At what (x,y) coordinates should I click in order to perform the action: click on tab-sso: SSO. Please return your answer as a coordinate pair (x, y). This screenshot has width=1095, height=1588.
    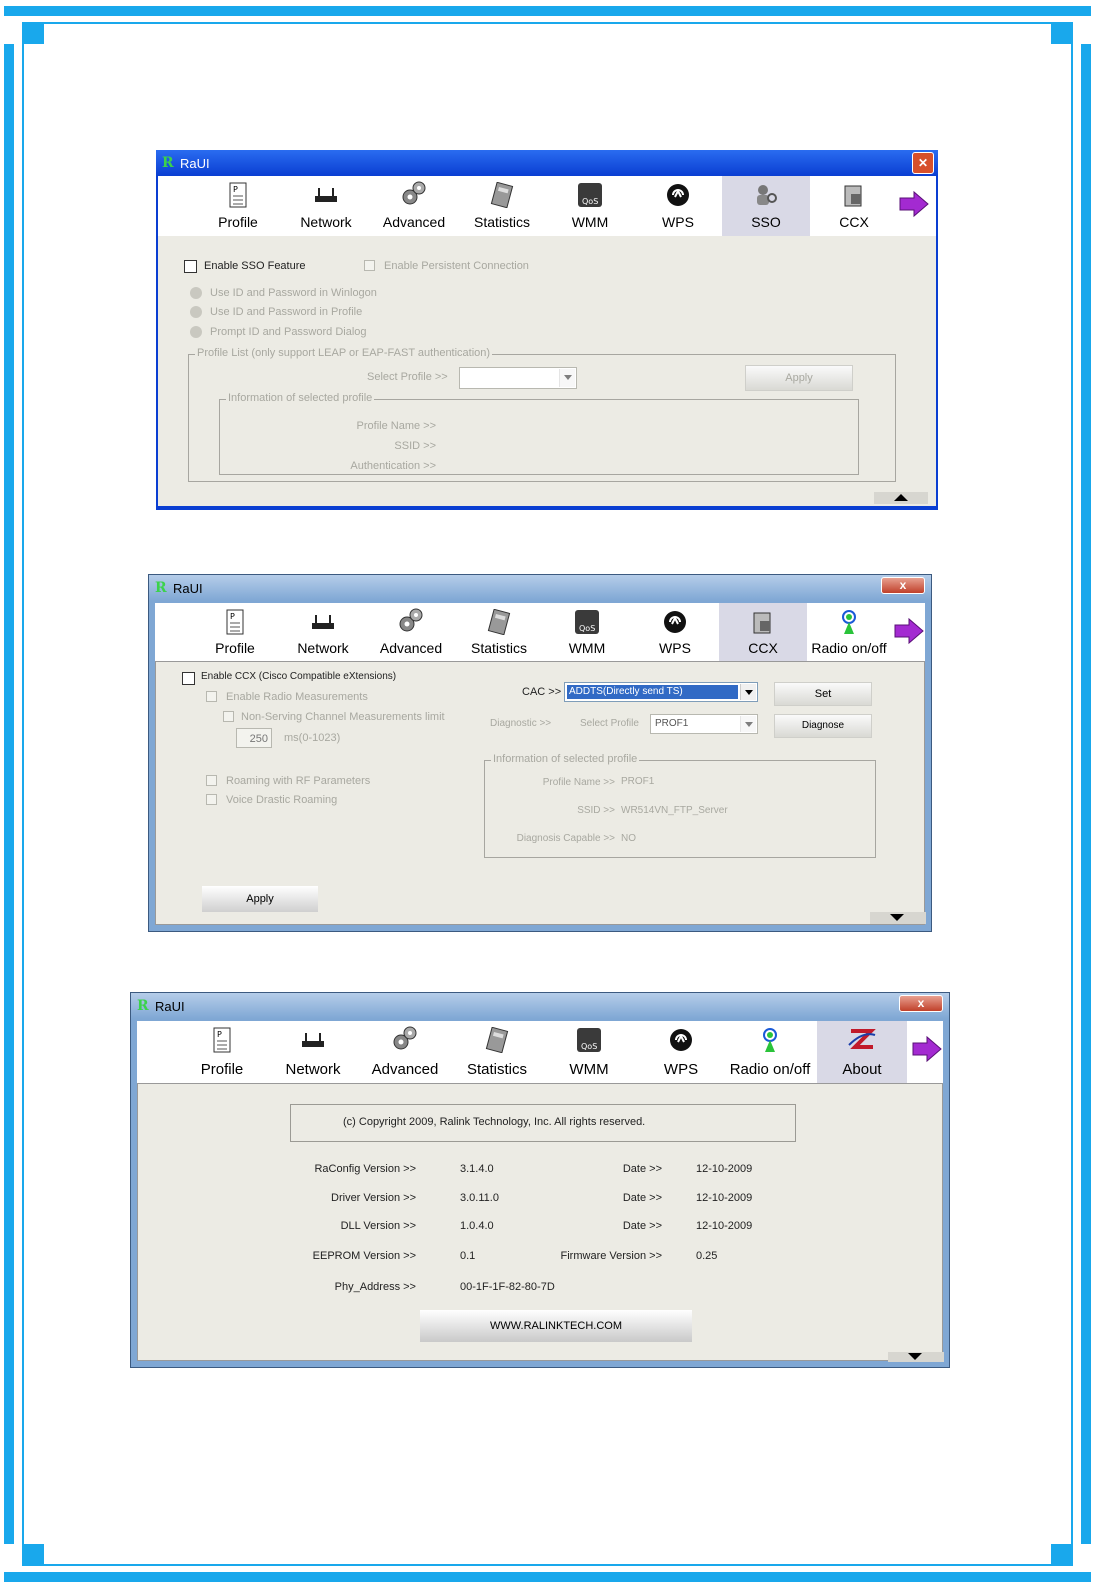
    Looking at the image, I should click on (766, 206).